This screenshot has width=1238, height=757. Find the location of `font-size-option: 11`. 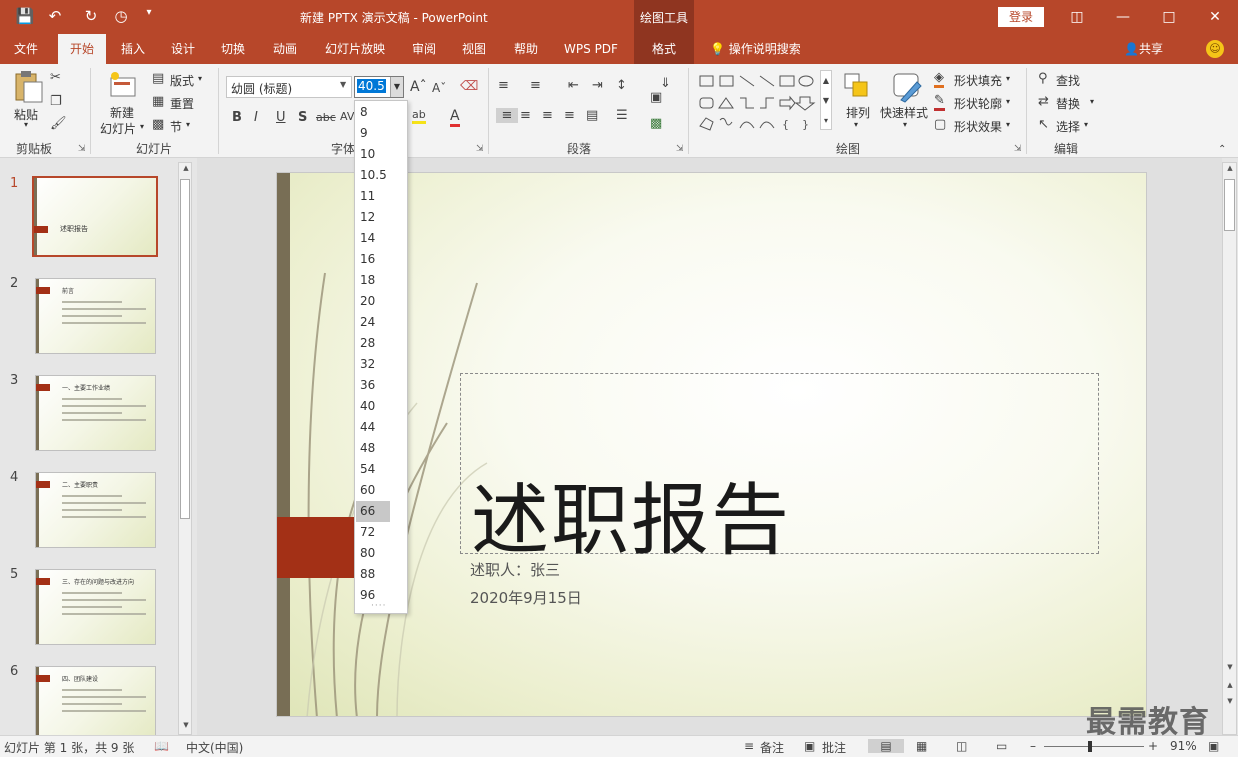

font-size-option: 11 is located at coordinates (373, 196).